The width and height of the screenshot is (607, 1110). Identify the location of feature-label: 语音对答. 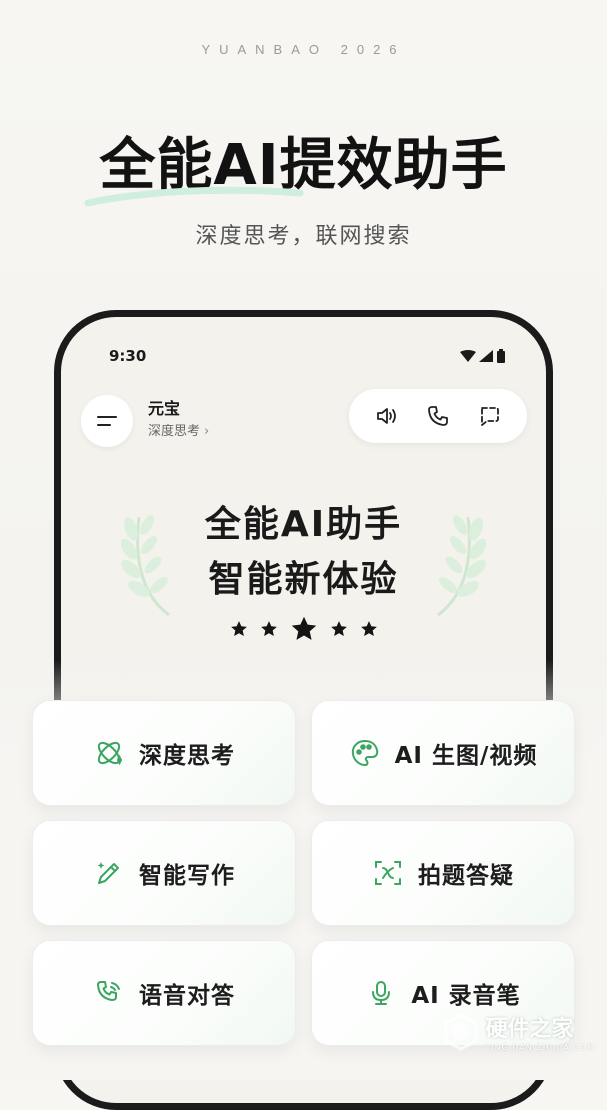
(187, 996).